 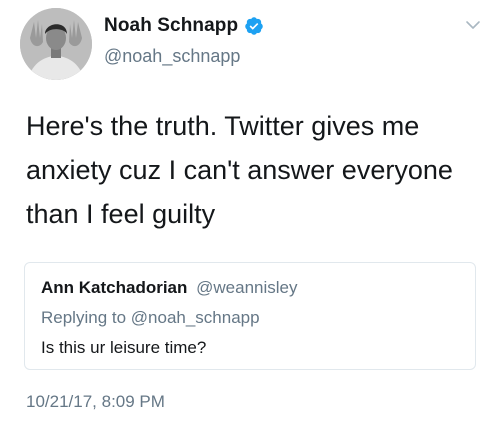 I want to click on avatar-photo, so click(x=56, y=44).